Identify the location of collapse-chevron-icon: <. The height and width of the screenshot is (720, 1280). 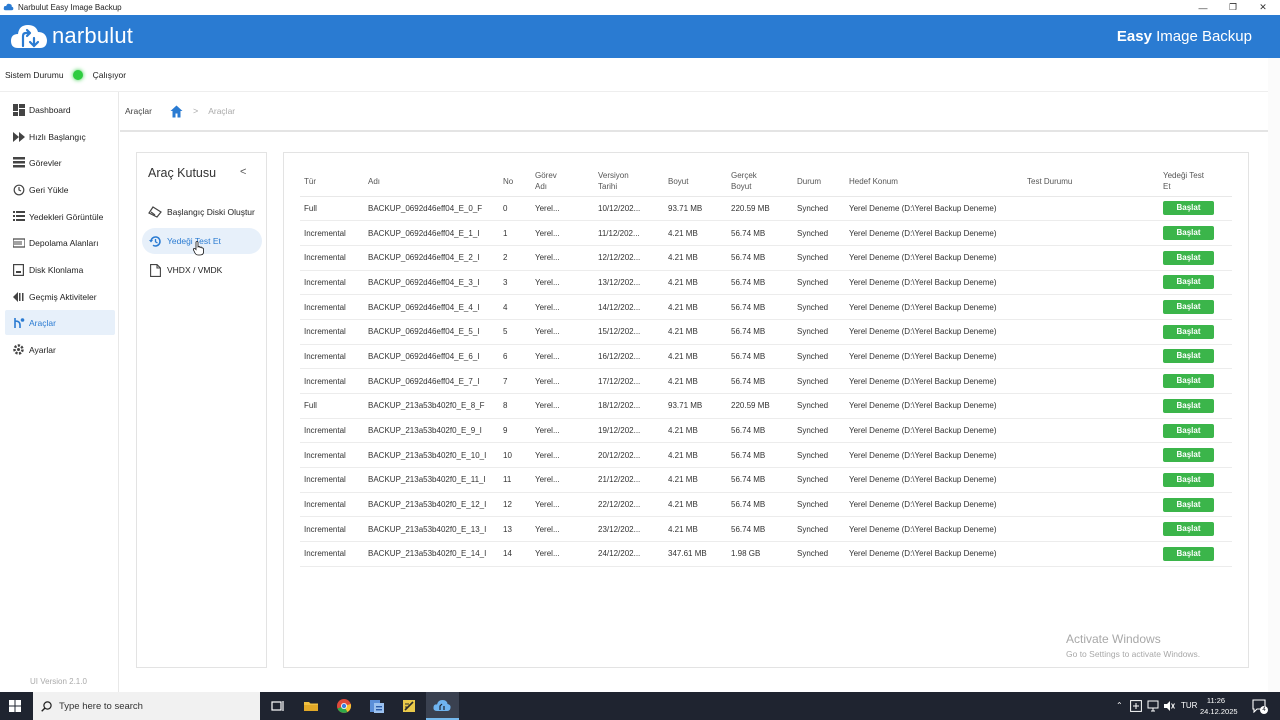
(243, 172).